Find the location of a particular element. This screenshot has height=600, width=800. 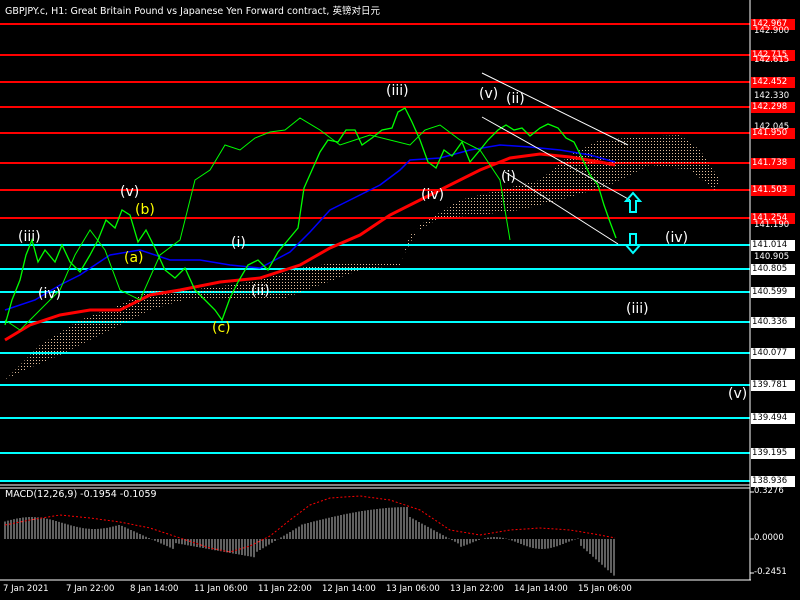

support-price-tag: 139.195 is located at coordinates (773, 453).